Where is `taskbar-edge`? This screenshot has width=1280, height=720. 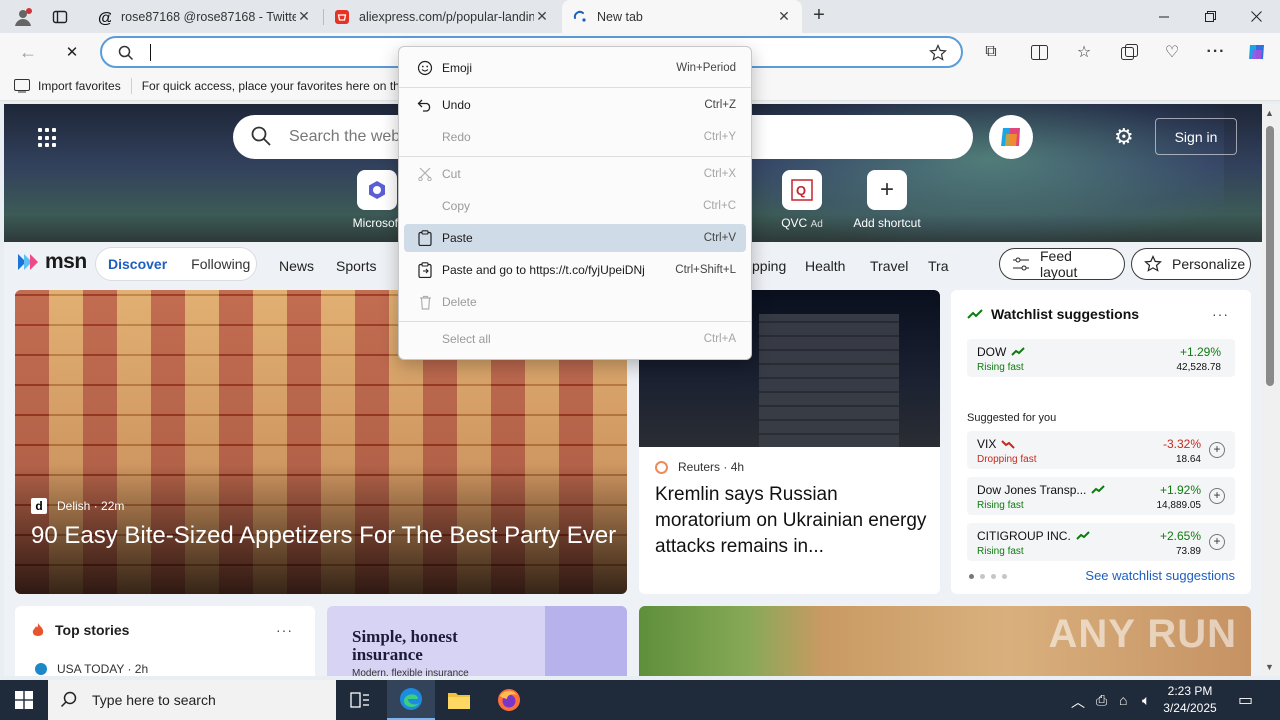
taskbar-edge is located at coordinates (411, 700).